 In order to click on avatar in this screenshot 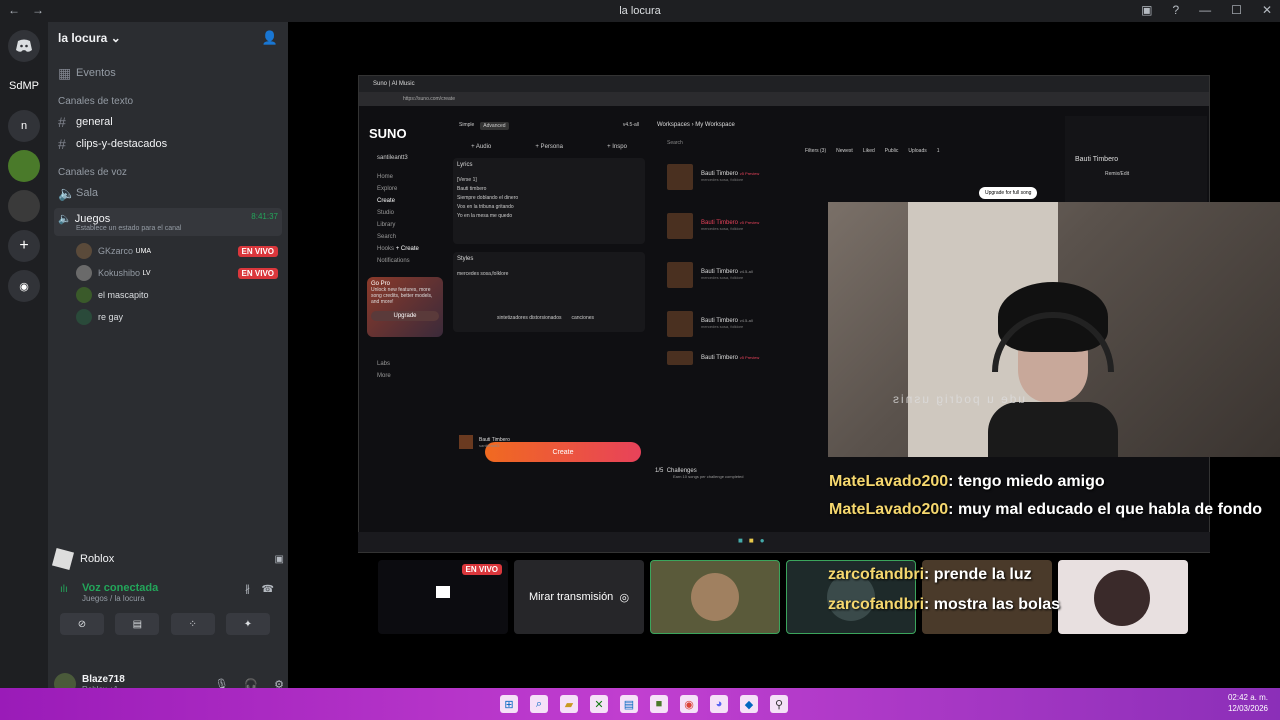, I will do `click(84, 317)`.